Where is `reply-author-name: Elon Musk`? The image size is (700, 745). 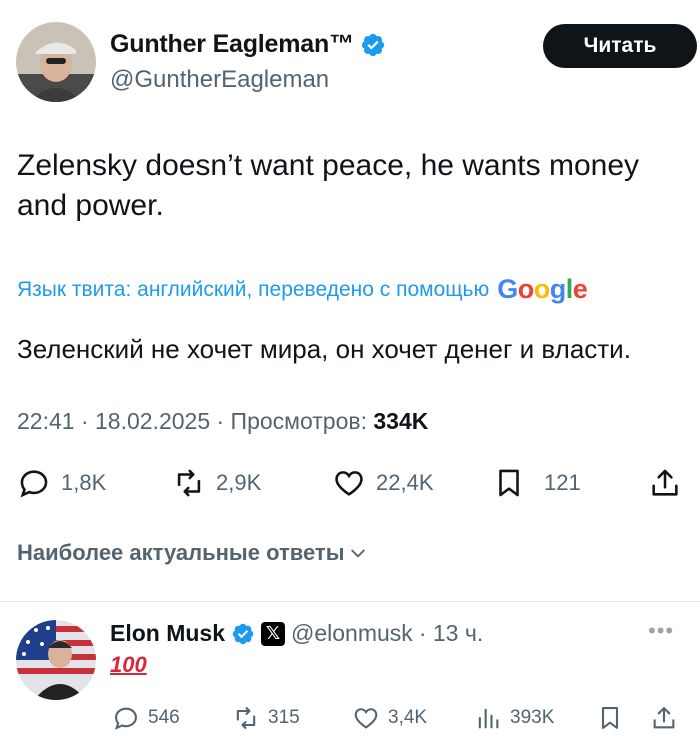 reply-author-name: Elon Musk is located at coordinates (167, 633).